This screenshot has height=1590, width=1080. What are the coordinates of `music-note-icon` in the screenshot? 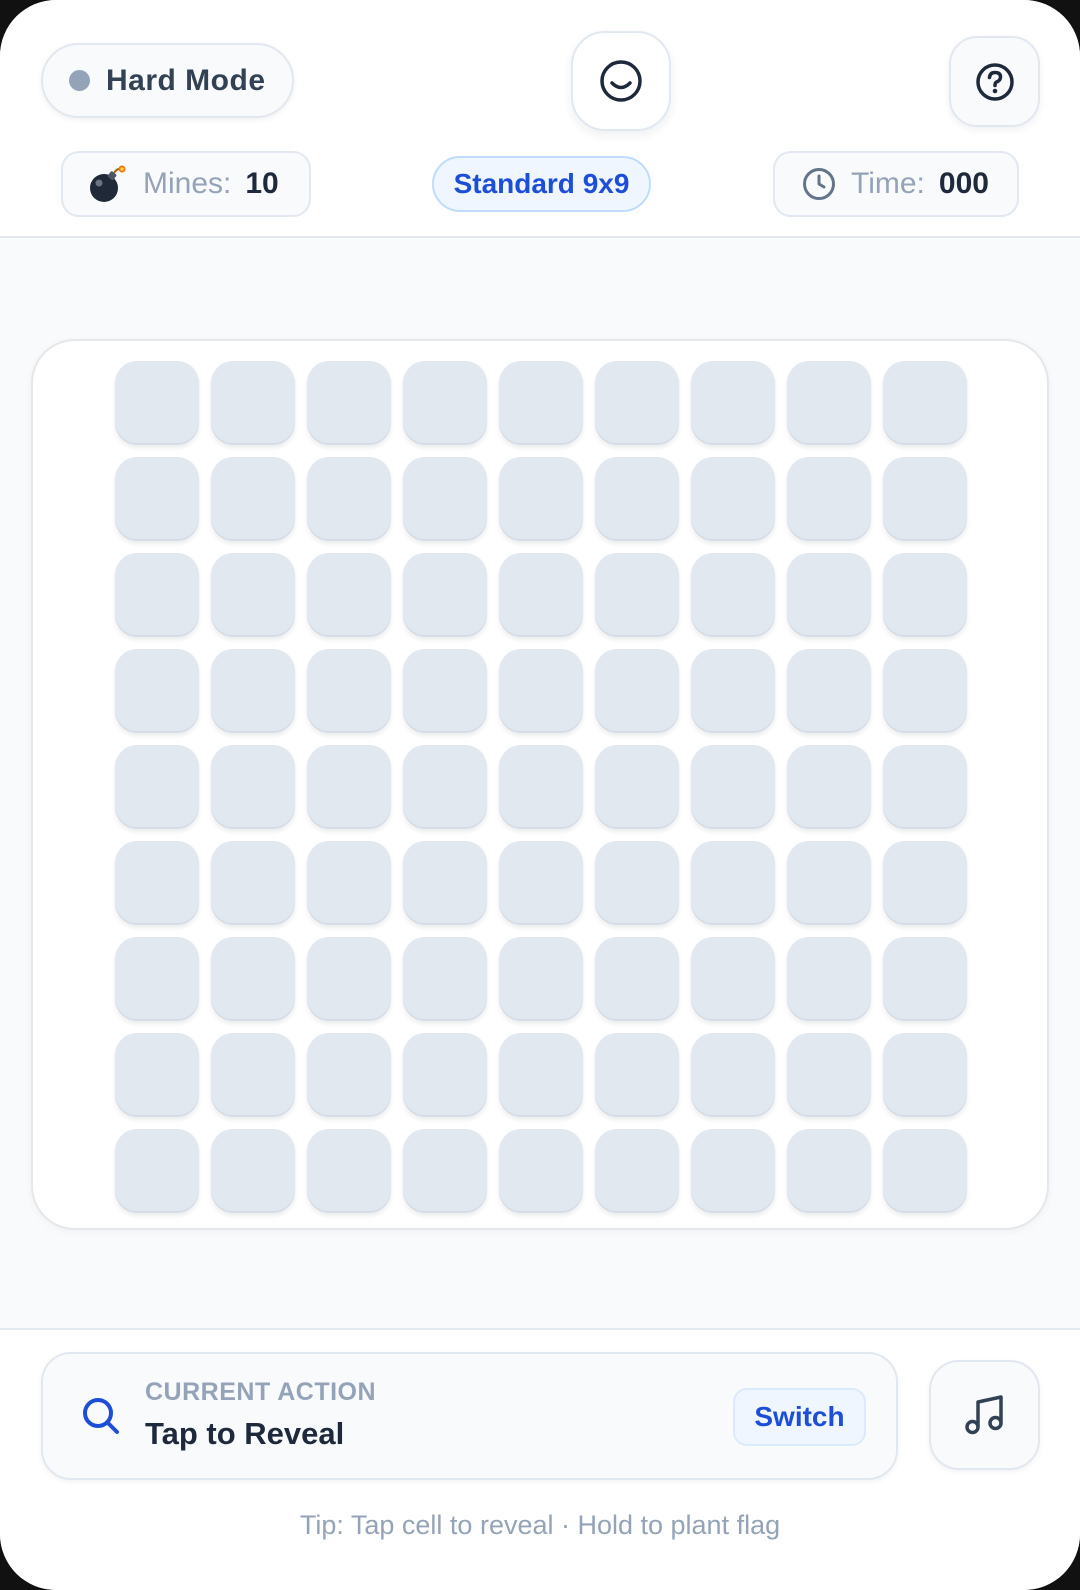 It's located at (983, 1415).